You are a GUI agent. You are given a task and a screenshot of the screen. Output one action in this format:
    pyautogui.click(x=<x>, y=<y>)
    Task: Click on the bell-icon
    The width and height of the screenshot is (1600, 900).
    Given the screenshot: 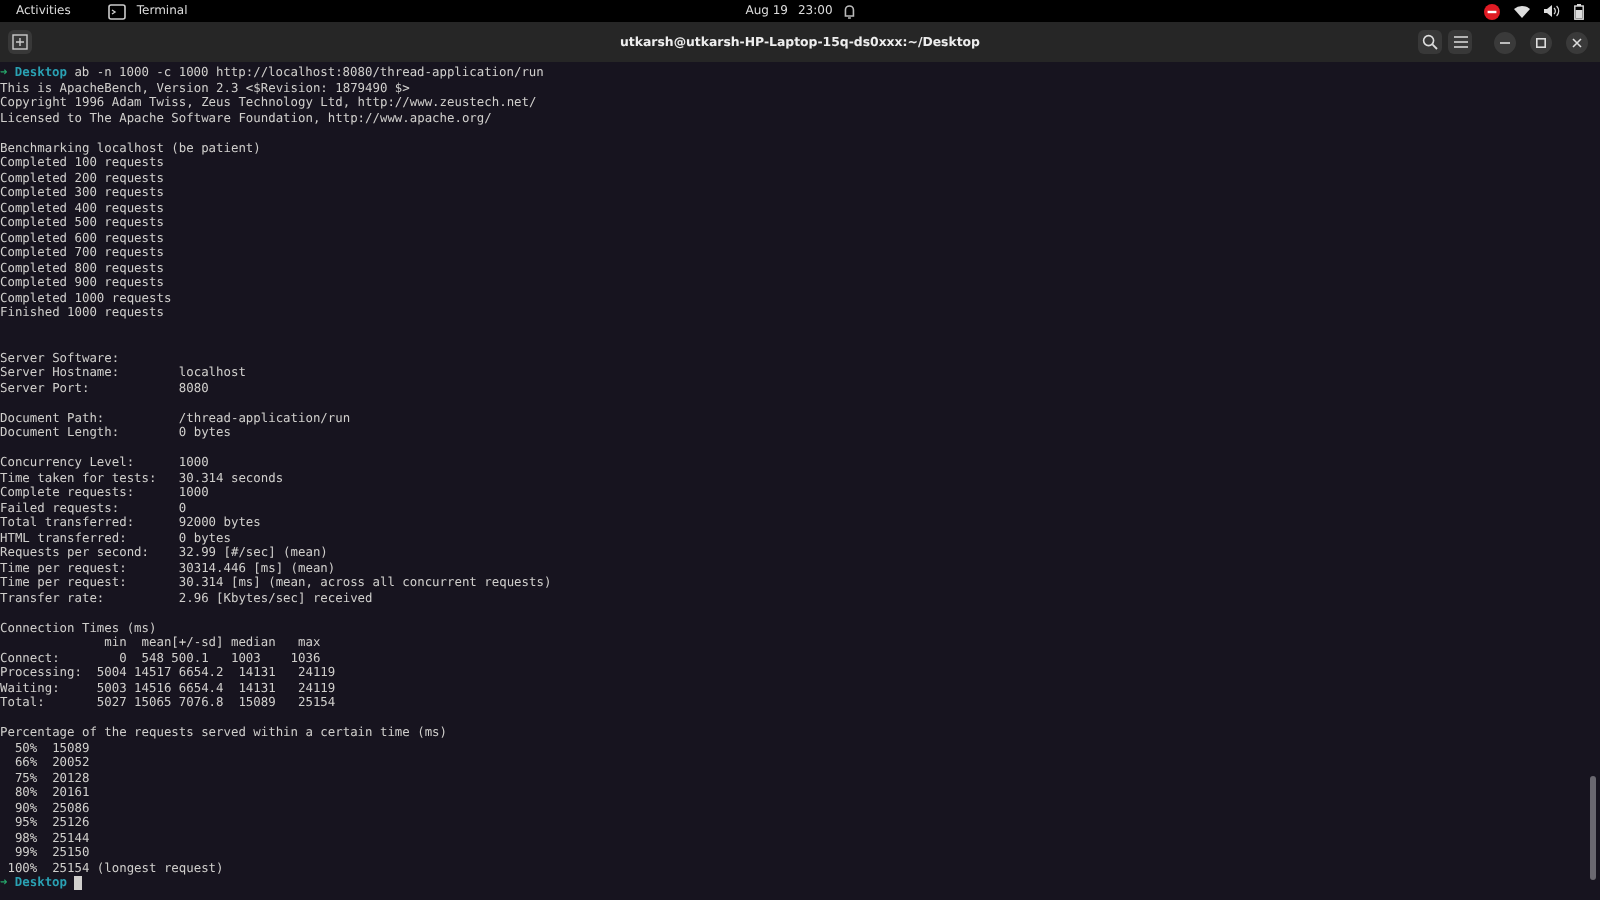 What is the action you would take?
    pyautogui.click(x=848, y=11)
    